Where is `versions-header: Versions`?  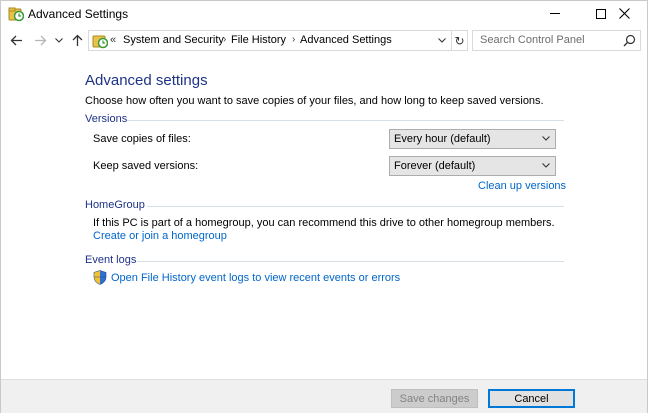 versions-header: Versions is located at coordinates (106, 119).